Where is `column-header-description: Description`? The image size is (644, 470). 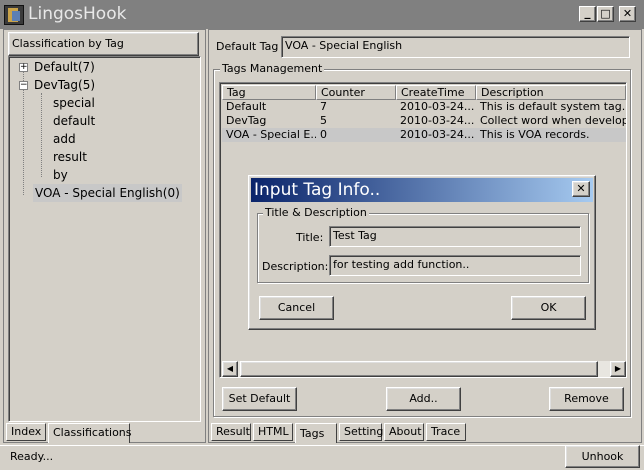 column-header-description: Description is located at coordinates (551, 92).